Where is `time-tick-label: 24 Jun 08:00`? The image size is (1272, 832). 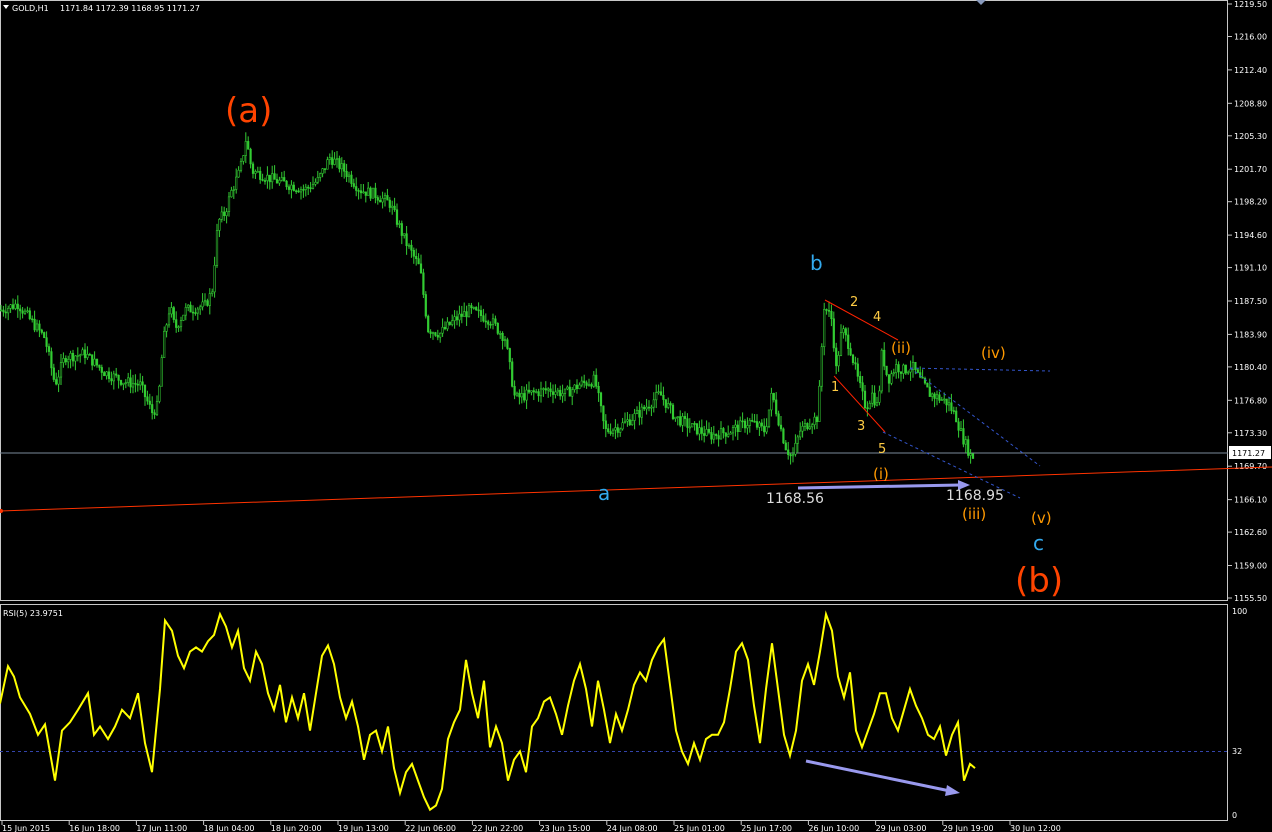 time-tick-label: 24 Jun 08:00 is located at coordinates (632, 828).